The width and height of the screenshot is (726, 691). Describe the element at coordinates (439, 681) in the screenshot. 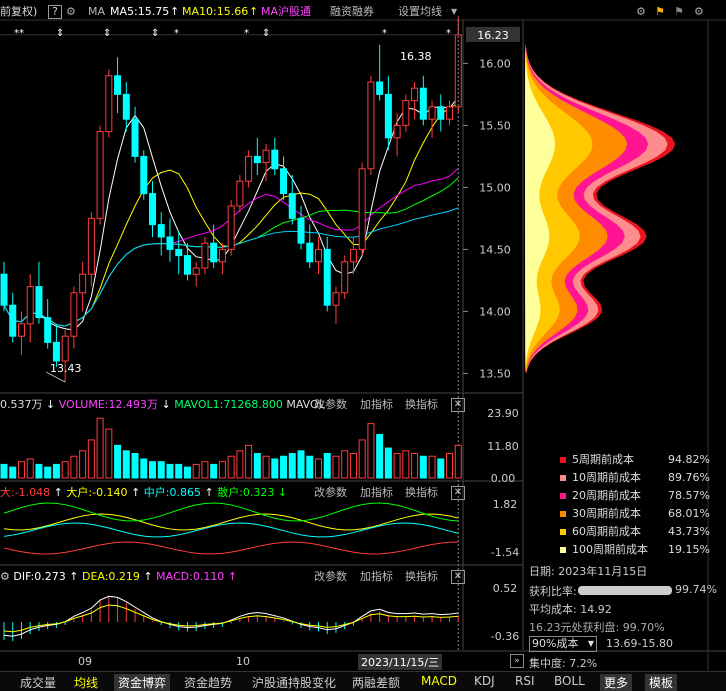

I see `tab-macd: MACD` at that location.